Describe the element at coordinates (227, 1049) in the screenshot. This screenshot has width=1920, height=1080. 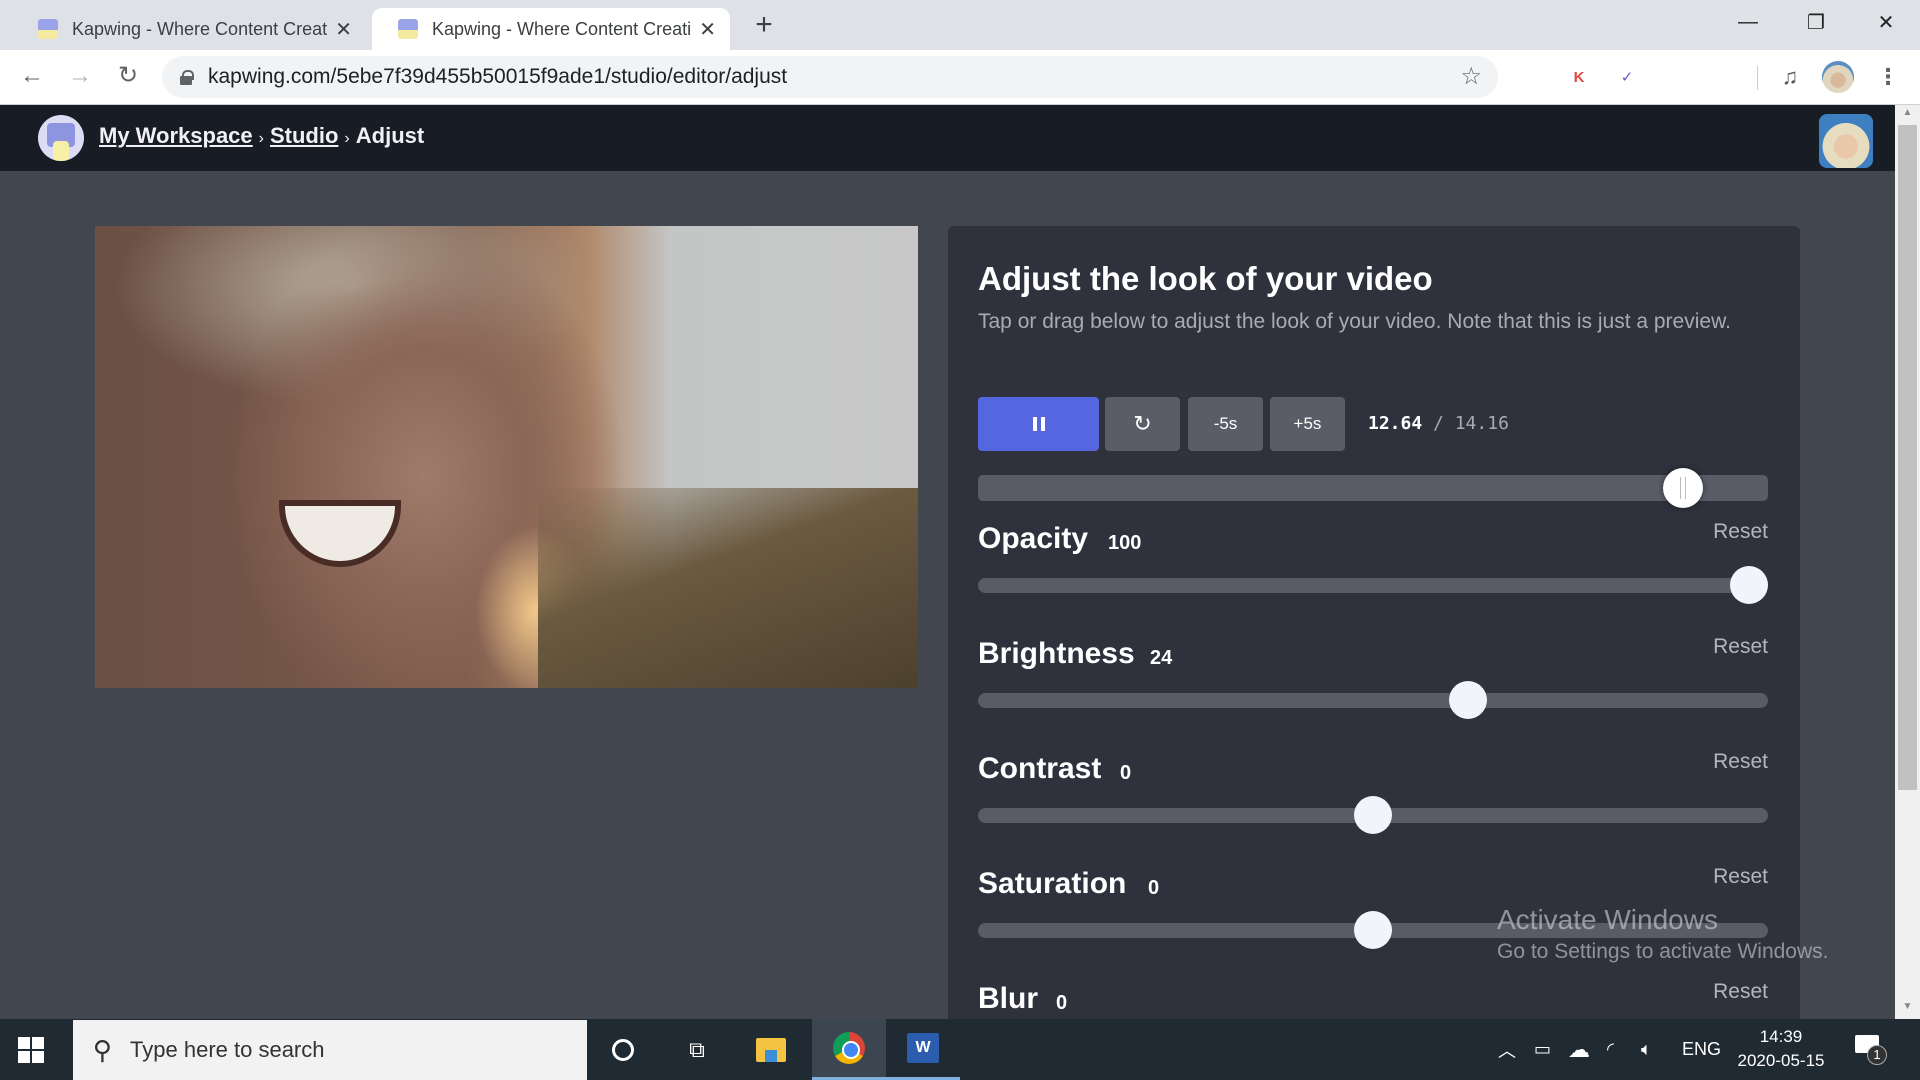
I see `taskbar-search-placeholder: Type here to search` at that location.